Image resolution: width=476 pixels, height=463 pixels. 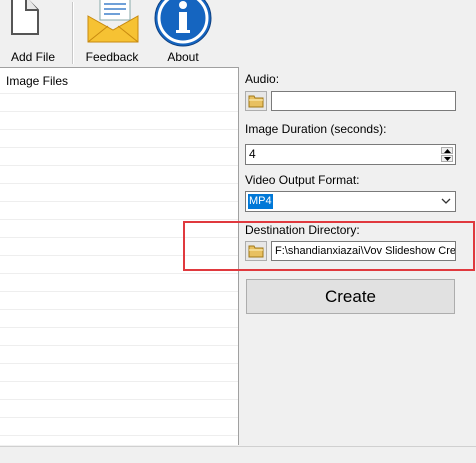 I want to click on toolbar: Add File Feedback About, so click(x=238, y=33).